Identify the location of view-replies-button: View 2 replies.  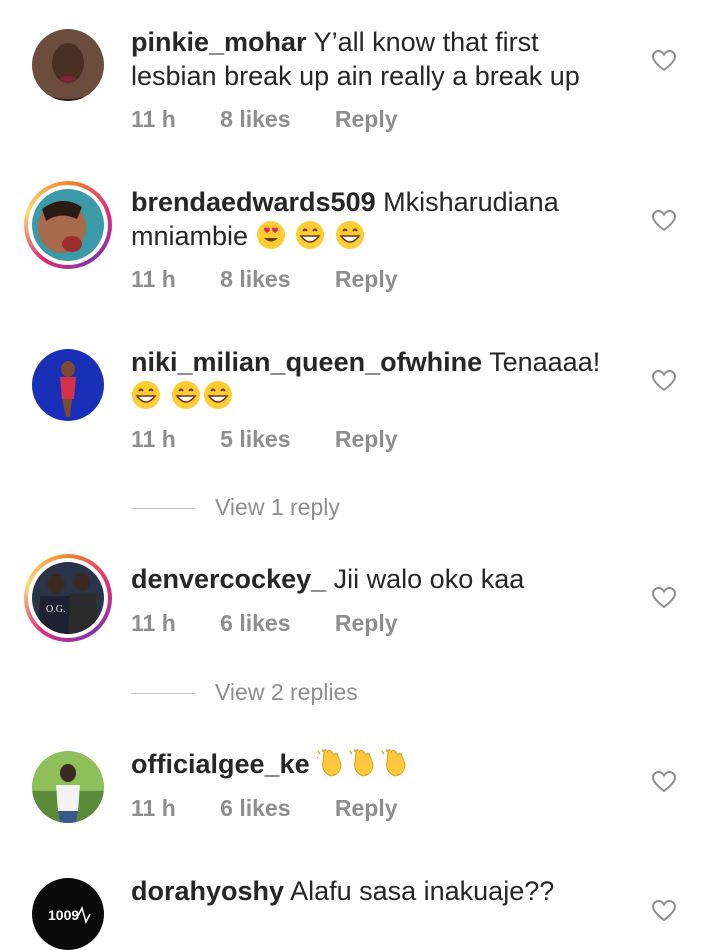
(244, 692).